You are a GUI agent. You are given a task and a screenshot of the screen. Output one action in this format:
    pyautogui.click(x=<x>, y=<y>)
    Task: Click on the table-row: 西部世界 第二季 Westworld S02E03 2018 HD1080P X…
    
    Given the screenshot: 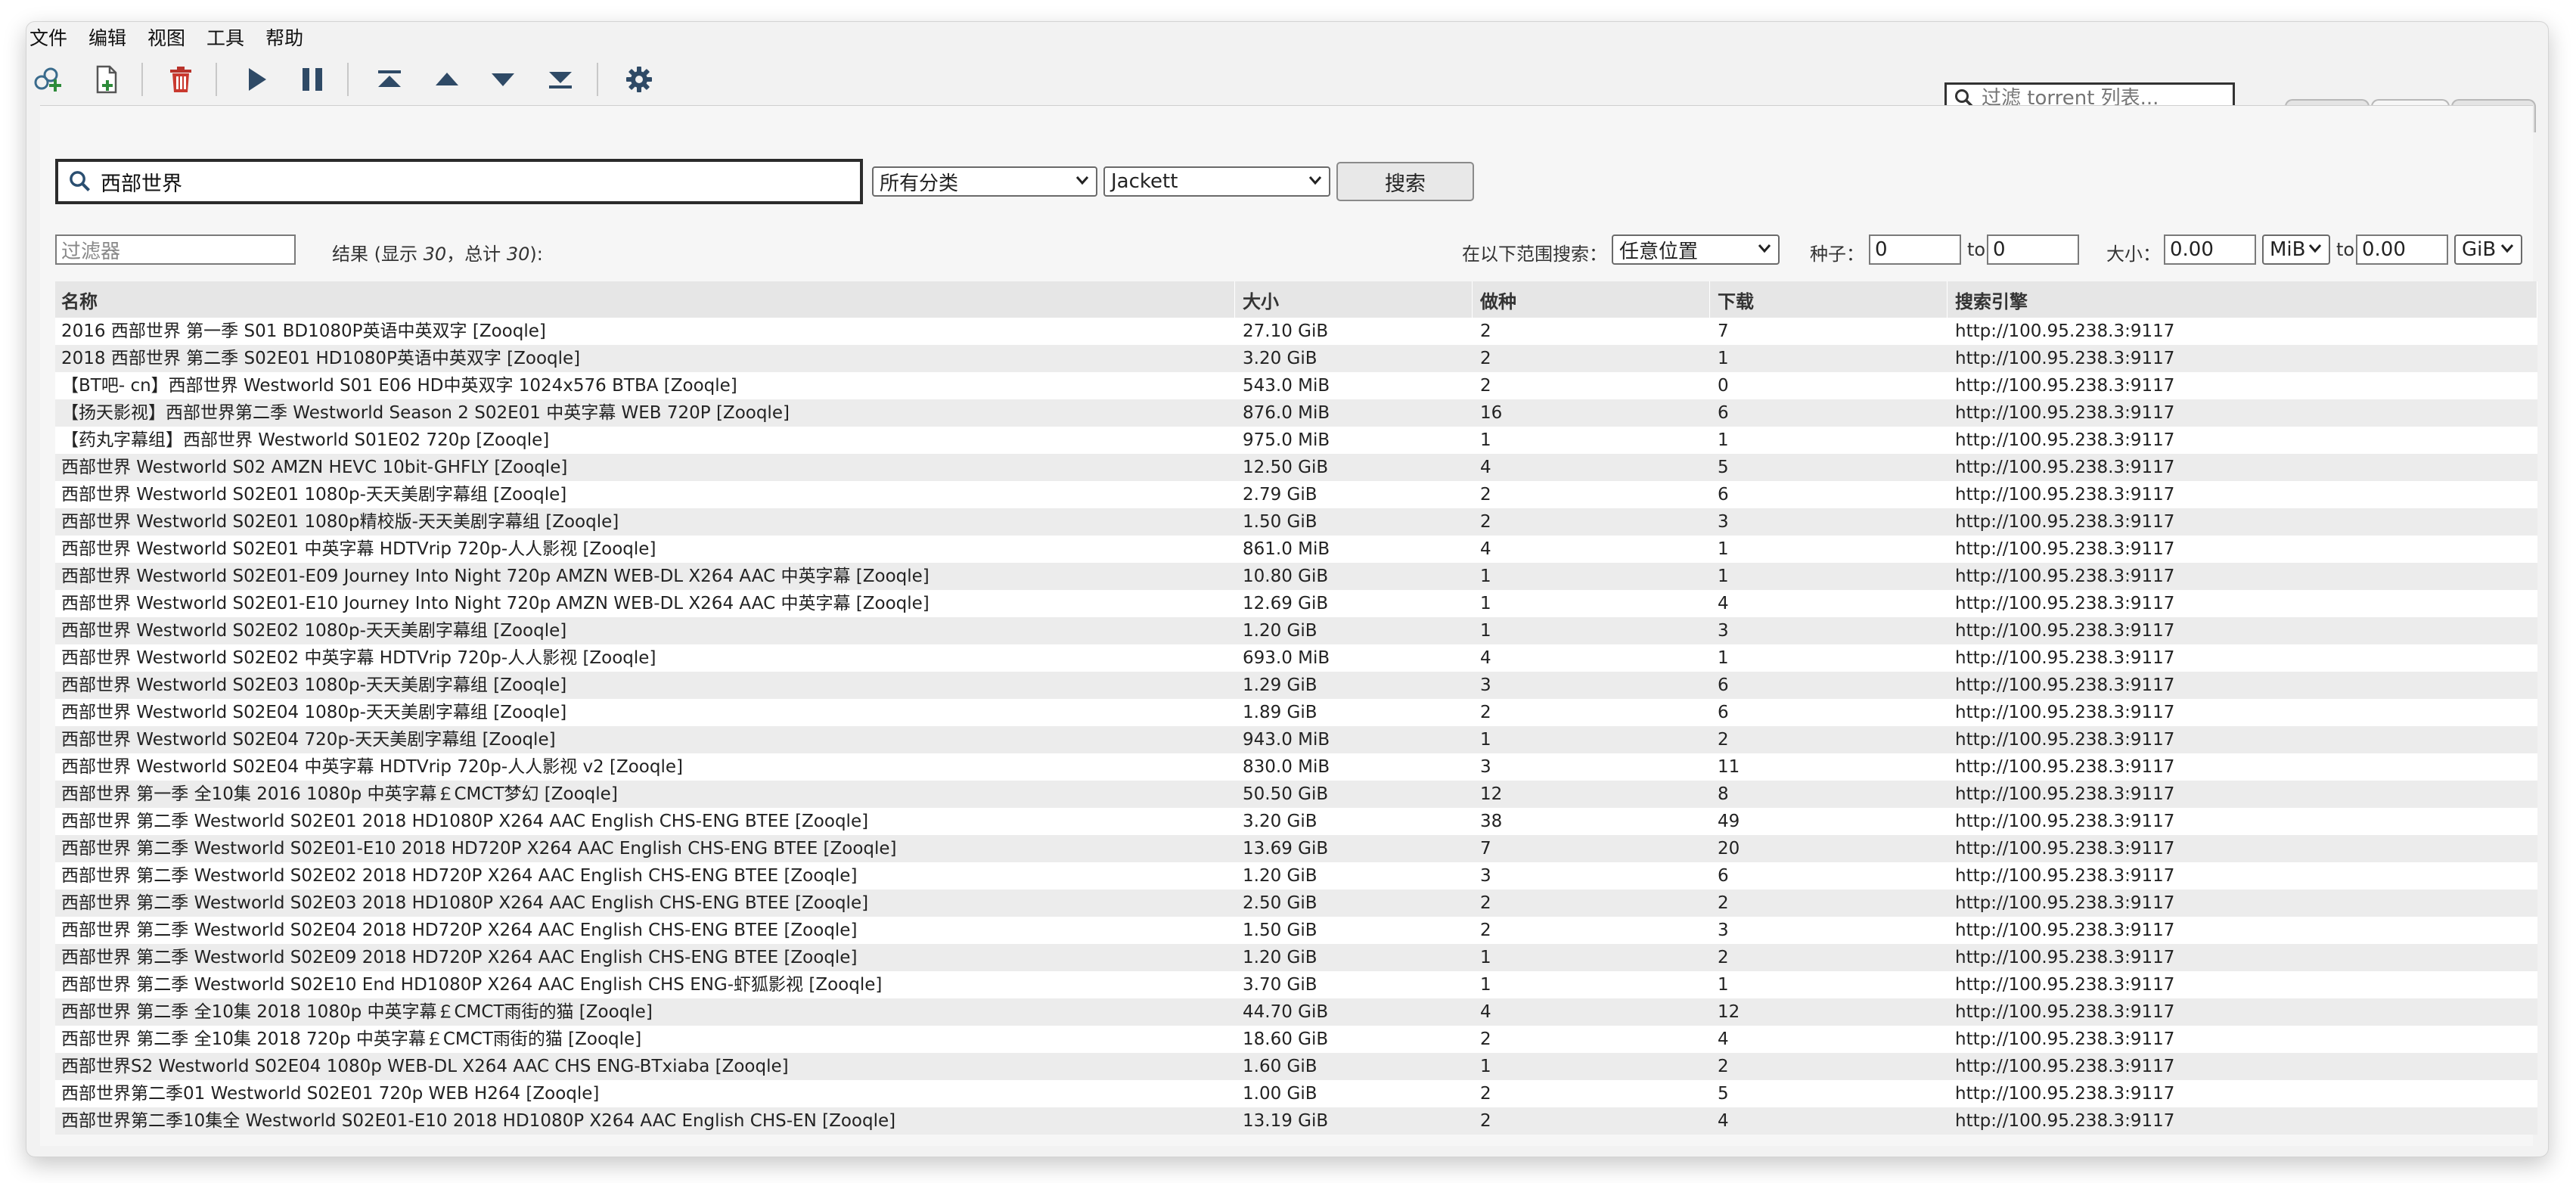 What is the action you would take?
    pyautogui.click(x=1296, y=904)
    